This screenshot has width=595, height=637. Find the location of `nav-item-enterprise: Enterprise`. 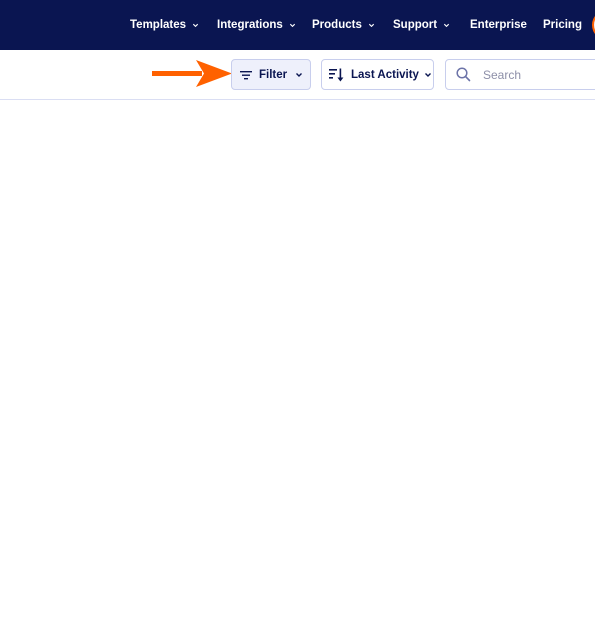

nav-item-enterprise: Enterprise is located at coordinates (498, 25).